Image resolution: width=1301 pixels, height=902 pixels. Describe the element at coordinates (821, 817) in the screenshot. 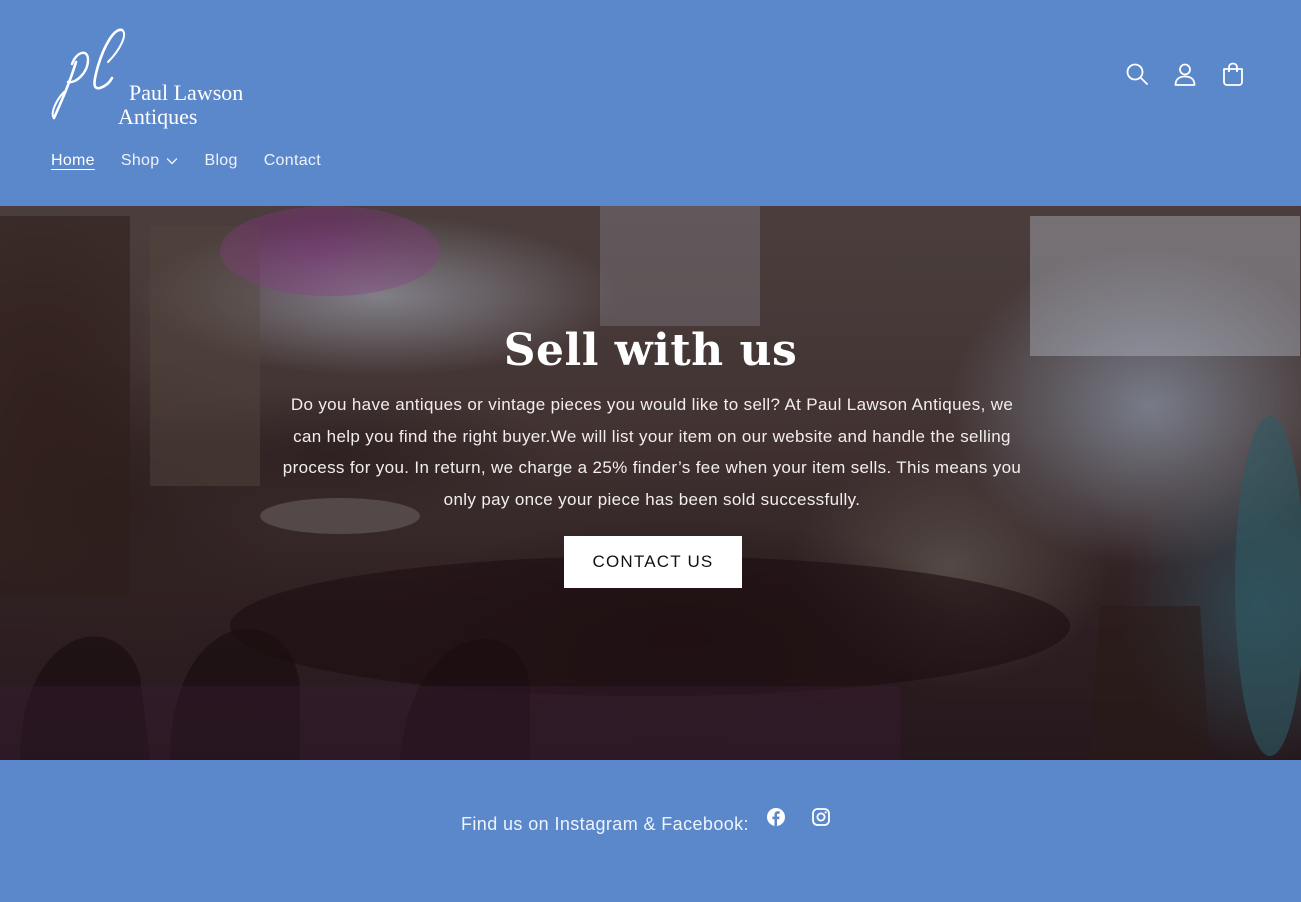

I see `instagram-icon` at that location.